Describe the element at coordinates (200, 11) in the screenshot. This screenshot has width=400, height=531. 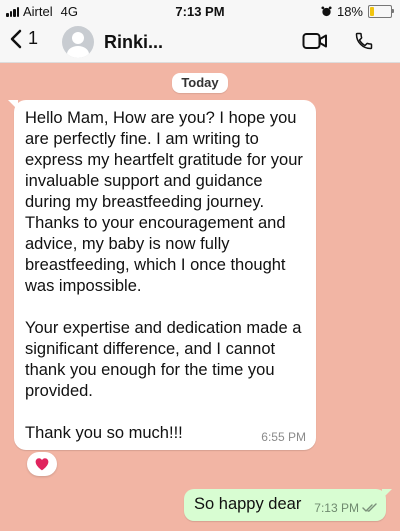
I see `status-bar: Airtel 4G 7:13 PM 18%` at that location.